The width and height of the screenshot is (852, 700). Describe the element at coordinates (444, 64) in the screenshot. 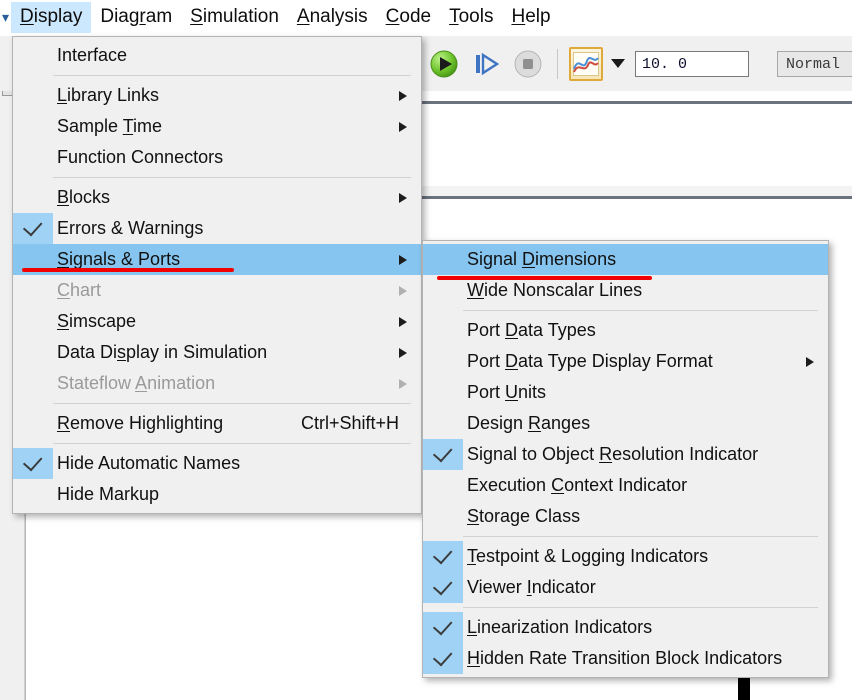

I see `run-button` at that location.